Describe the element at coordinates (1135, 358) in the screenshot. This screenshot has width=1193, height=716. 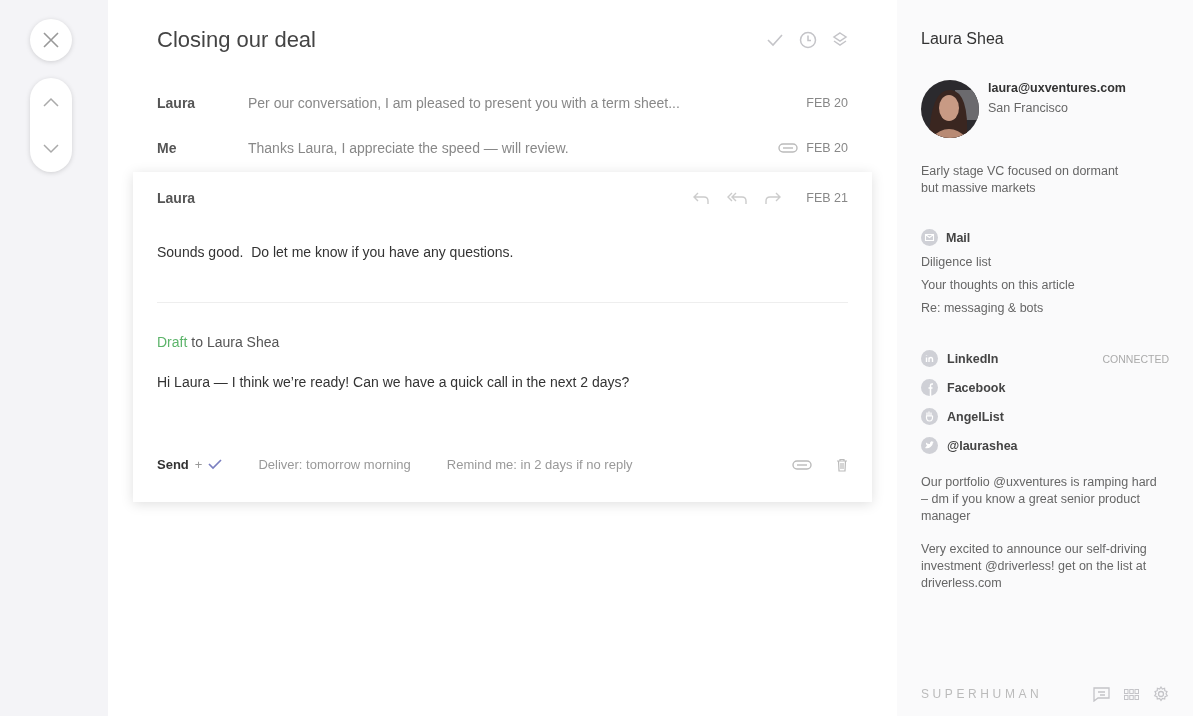
I see `connection-status: CONNECTED` at that location.